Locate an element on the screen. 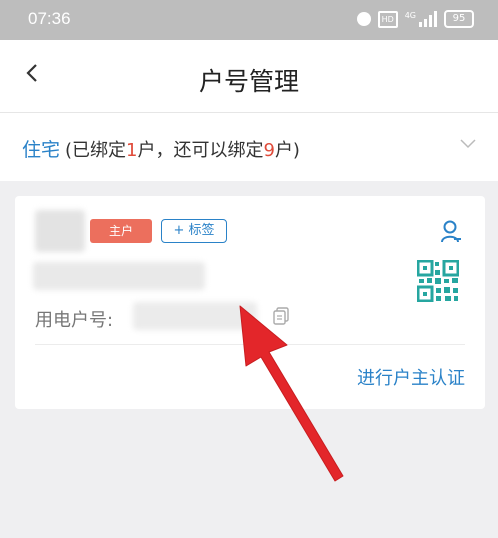 The width and height of the screenshot is (498, 538). main-account-badge: 主户 is located at coordinates (121, 231).